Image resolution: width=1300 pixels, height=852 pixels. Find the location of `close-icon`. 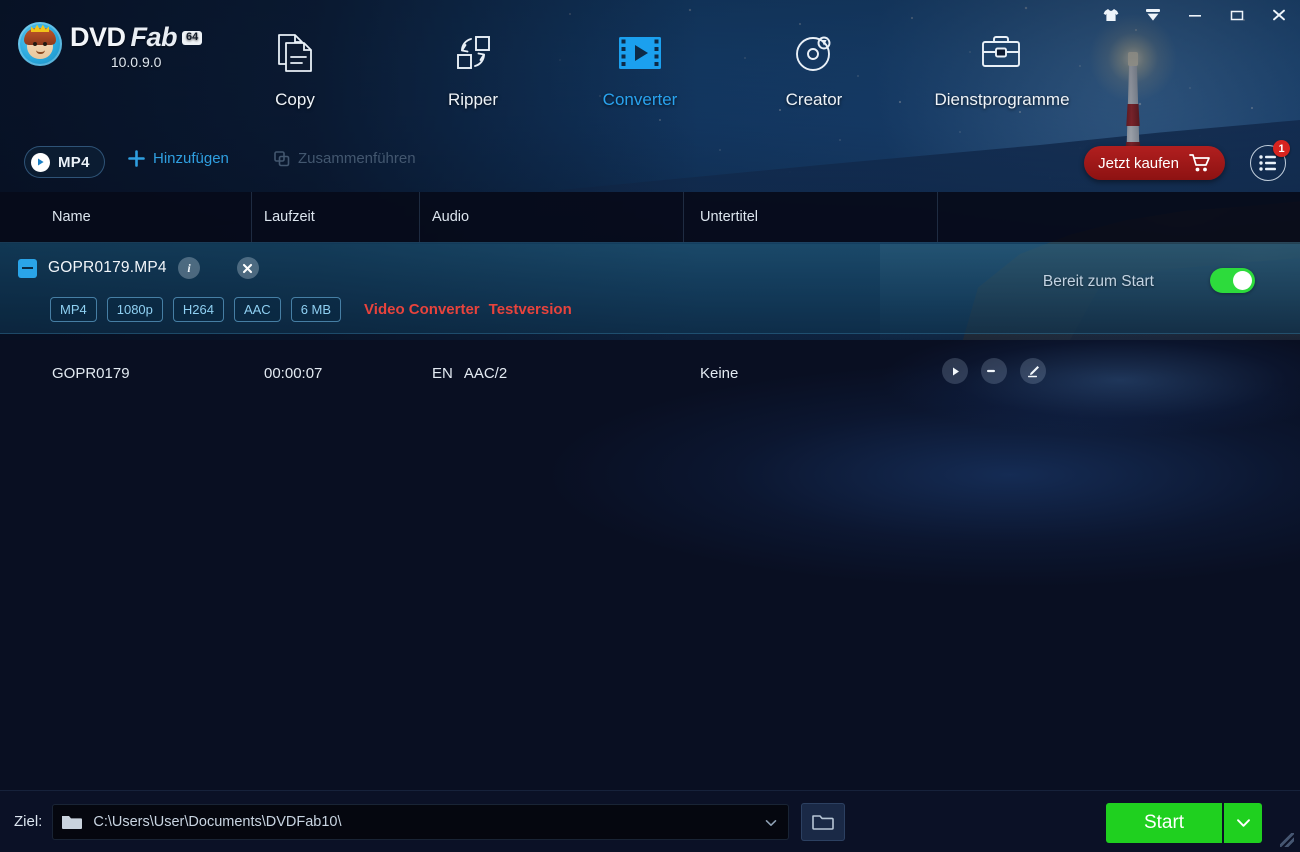

close-icon is located at coordinates (1279, 15).